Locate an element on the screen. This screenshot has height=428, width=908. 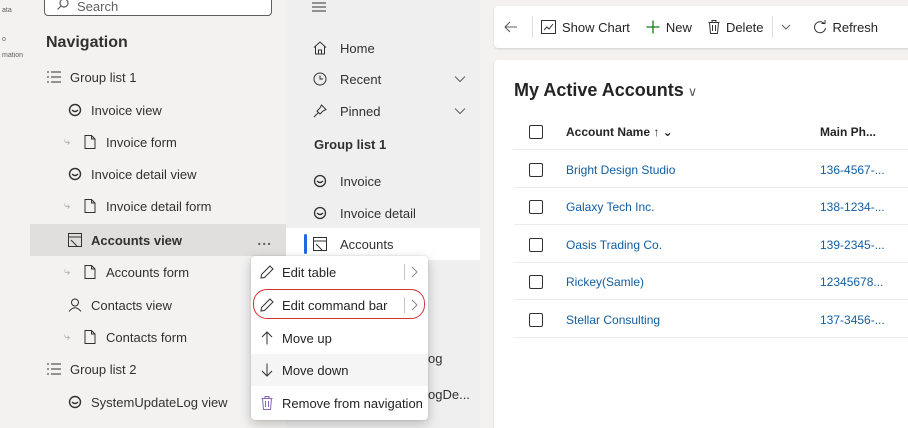
sitemap-item-label: Invoice is located at coordinates (361, 181).